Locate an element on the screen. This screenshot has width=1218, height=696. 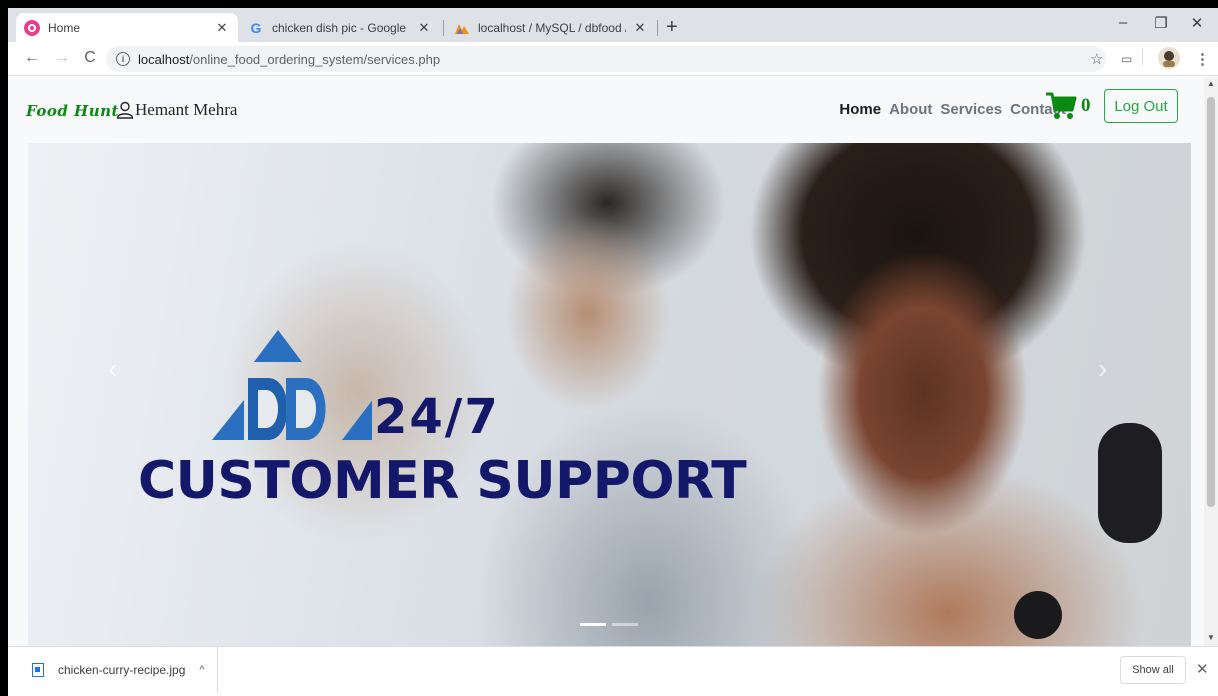
company-logo-icon is located at coordinates (292, 385).